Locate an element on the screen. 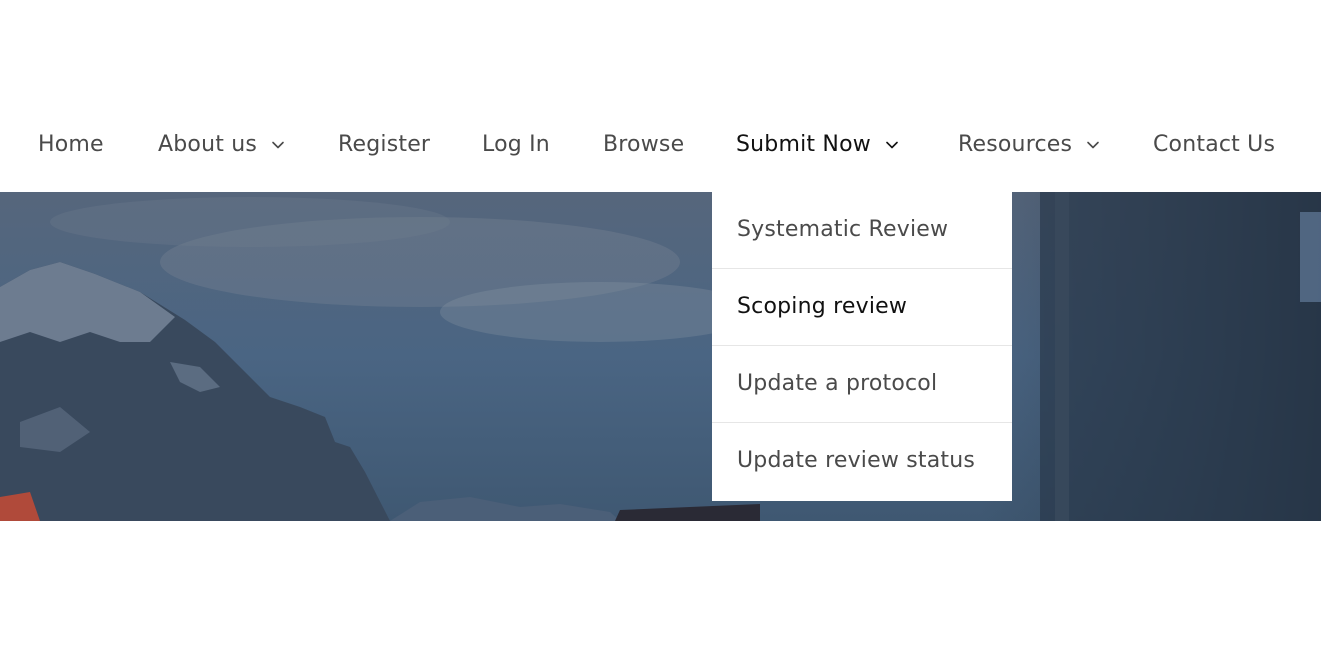 Image resolution: width=1321 pixels, height=662 pixels. nav-item-label: Contact Us is located at coordinates (1214, 144).